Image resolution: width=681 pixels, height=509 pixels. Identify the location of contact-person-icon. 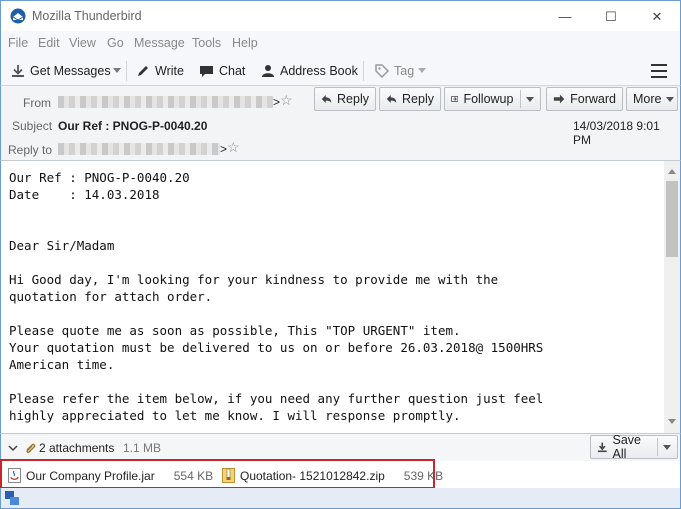
(268, 71).